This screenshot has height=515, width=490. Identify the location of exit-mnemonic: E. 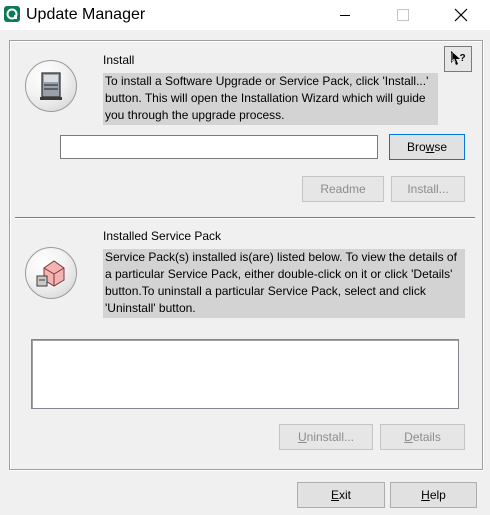
(334, 495).